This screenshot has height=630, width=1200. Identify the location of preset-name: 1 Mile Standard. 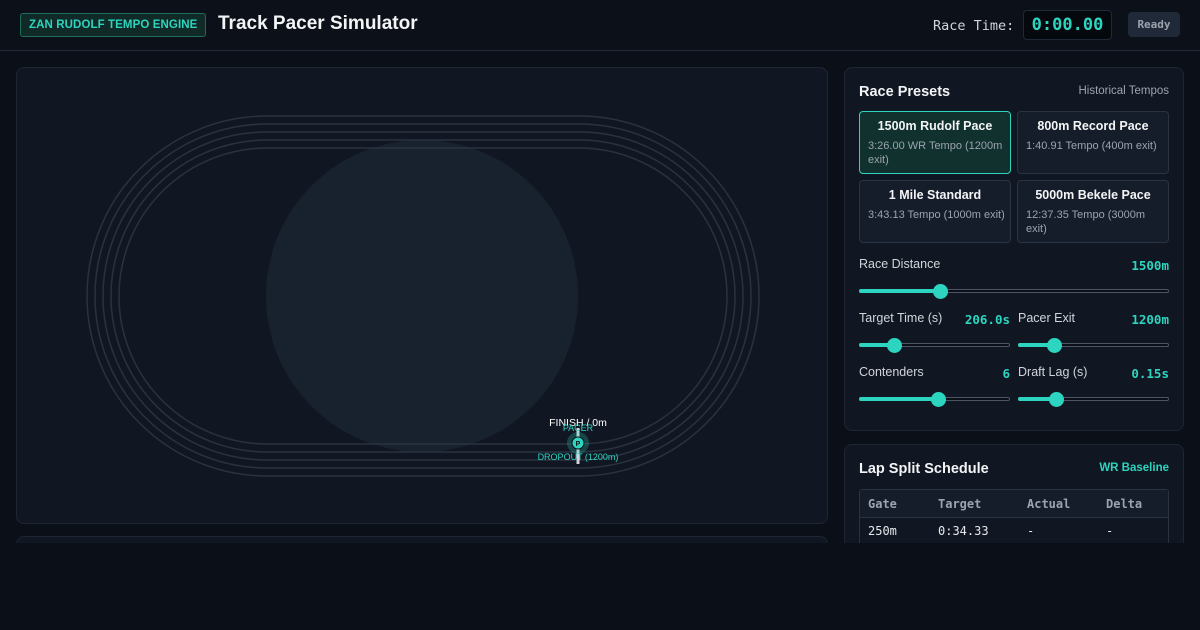
(935, 195).